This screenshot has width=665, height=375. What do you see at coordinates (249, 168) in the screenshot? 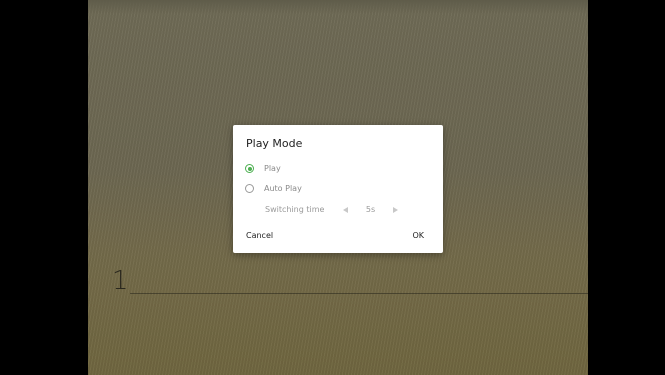
I see `play-radio` at bounding box center [249, 168].